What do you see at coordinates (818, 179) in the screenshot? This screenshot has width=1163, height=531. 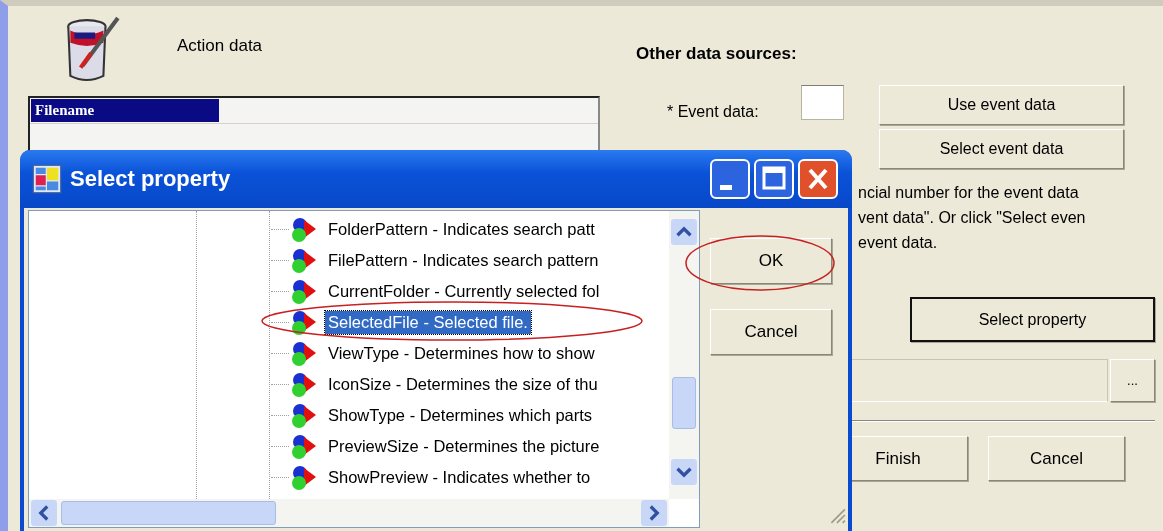 I see `close-icon` at bounding box center [818, 179].